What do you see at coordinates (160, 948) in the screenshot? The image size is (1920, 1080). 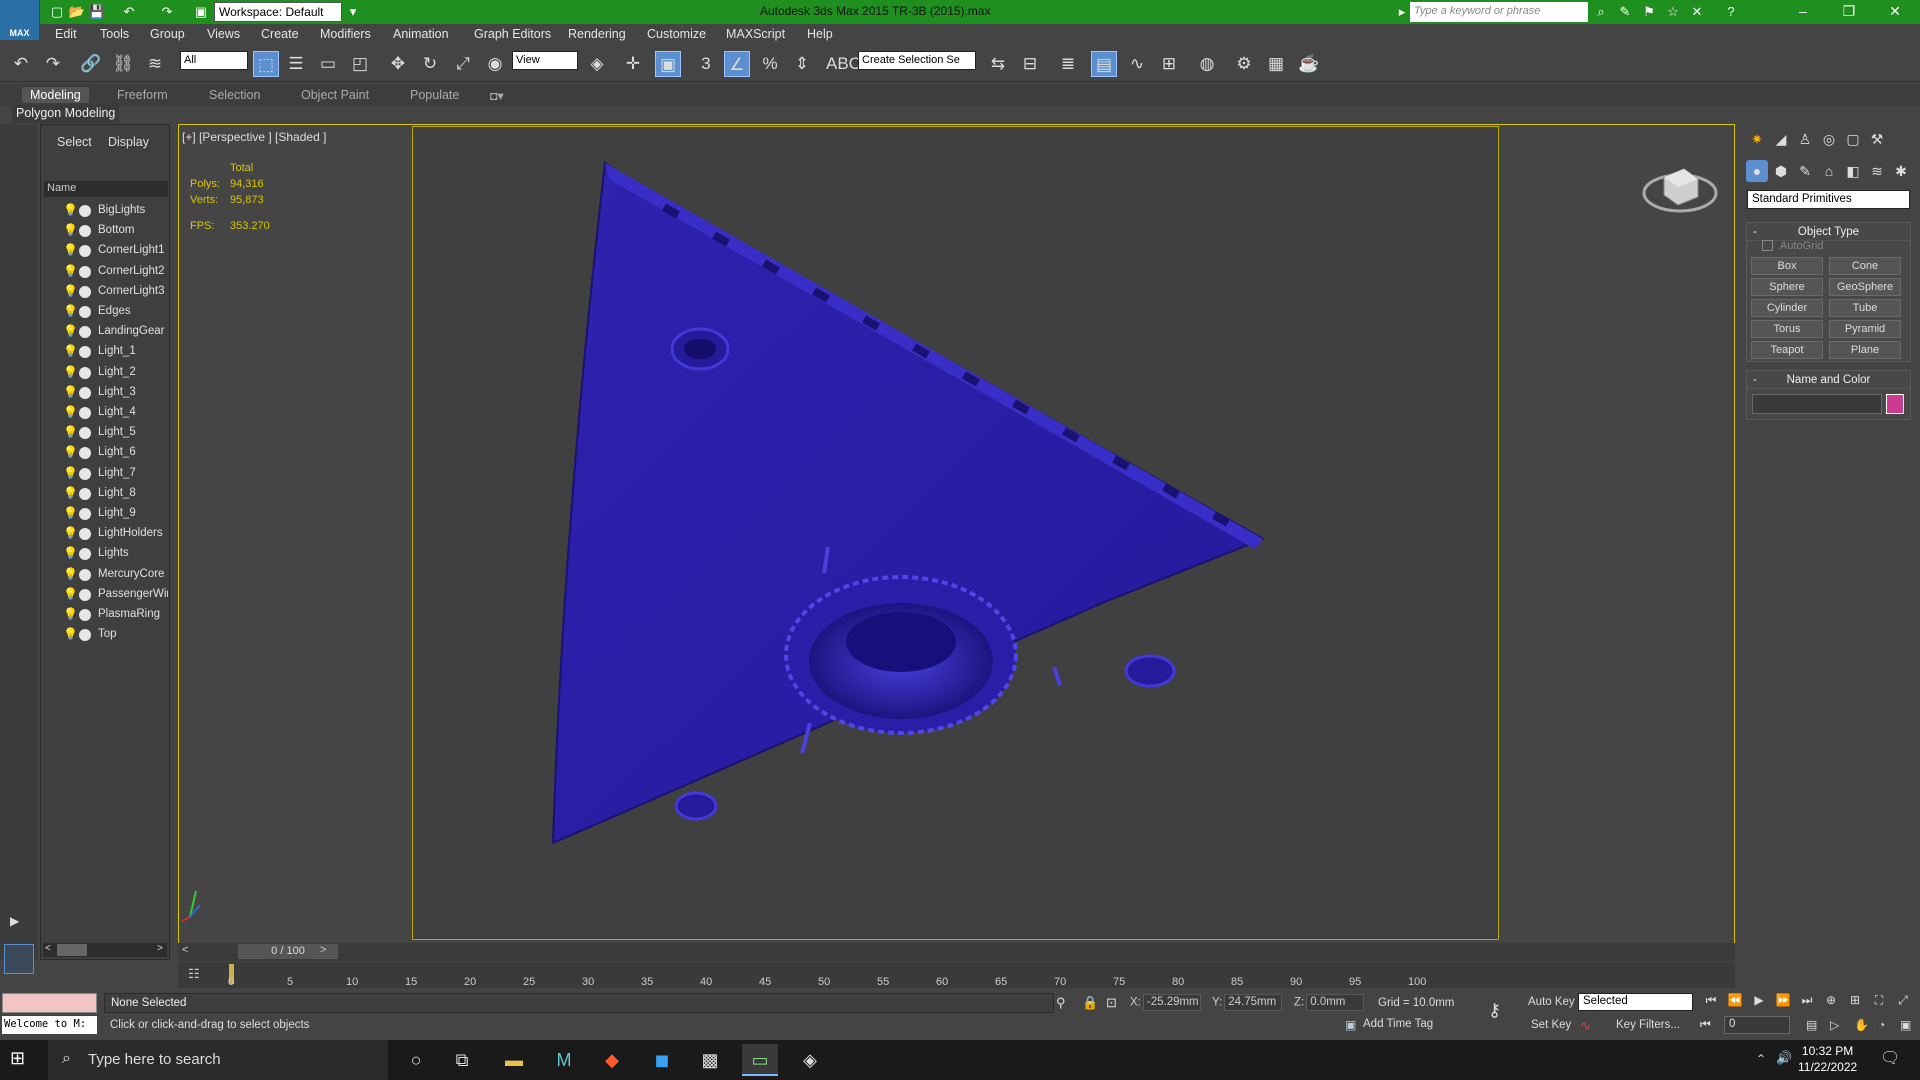 I see `scroll-right-icon: >` at bounding box center [160, 948].